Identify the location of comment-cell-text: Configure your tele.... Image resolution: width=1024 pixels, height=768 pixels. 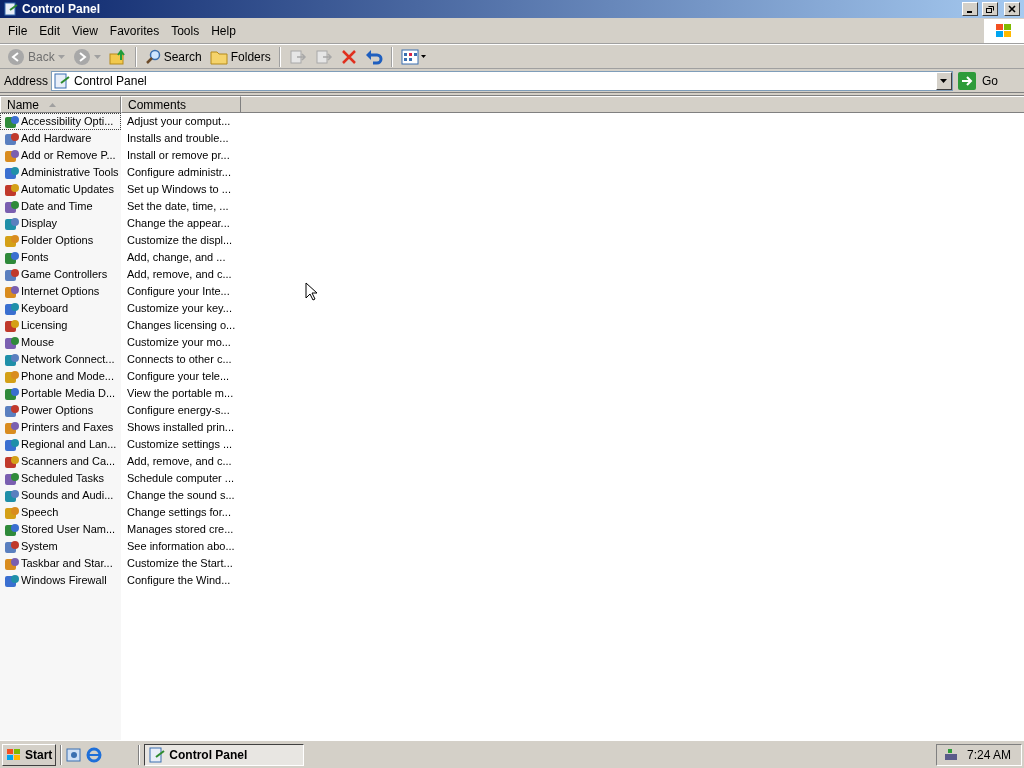
(178, 376).